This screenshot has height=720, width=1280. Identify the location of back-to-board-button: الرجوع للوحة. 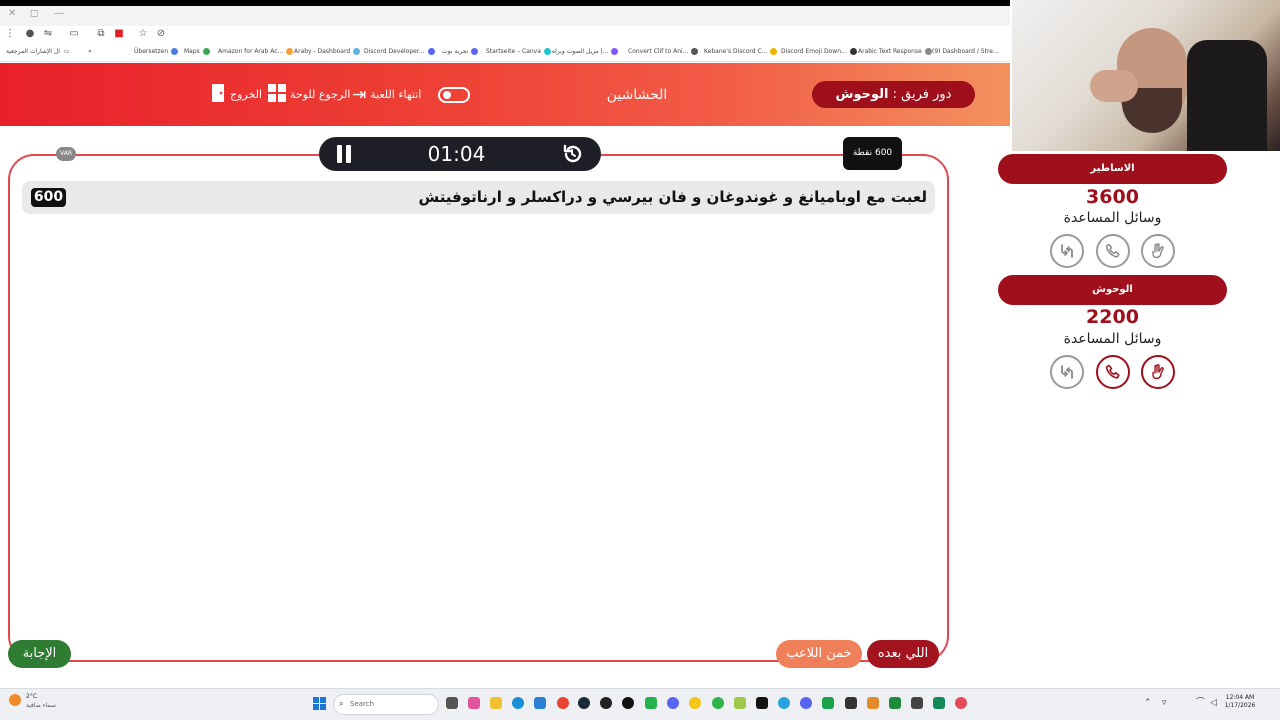
(309, 94).